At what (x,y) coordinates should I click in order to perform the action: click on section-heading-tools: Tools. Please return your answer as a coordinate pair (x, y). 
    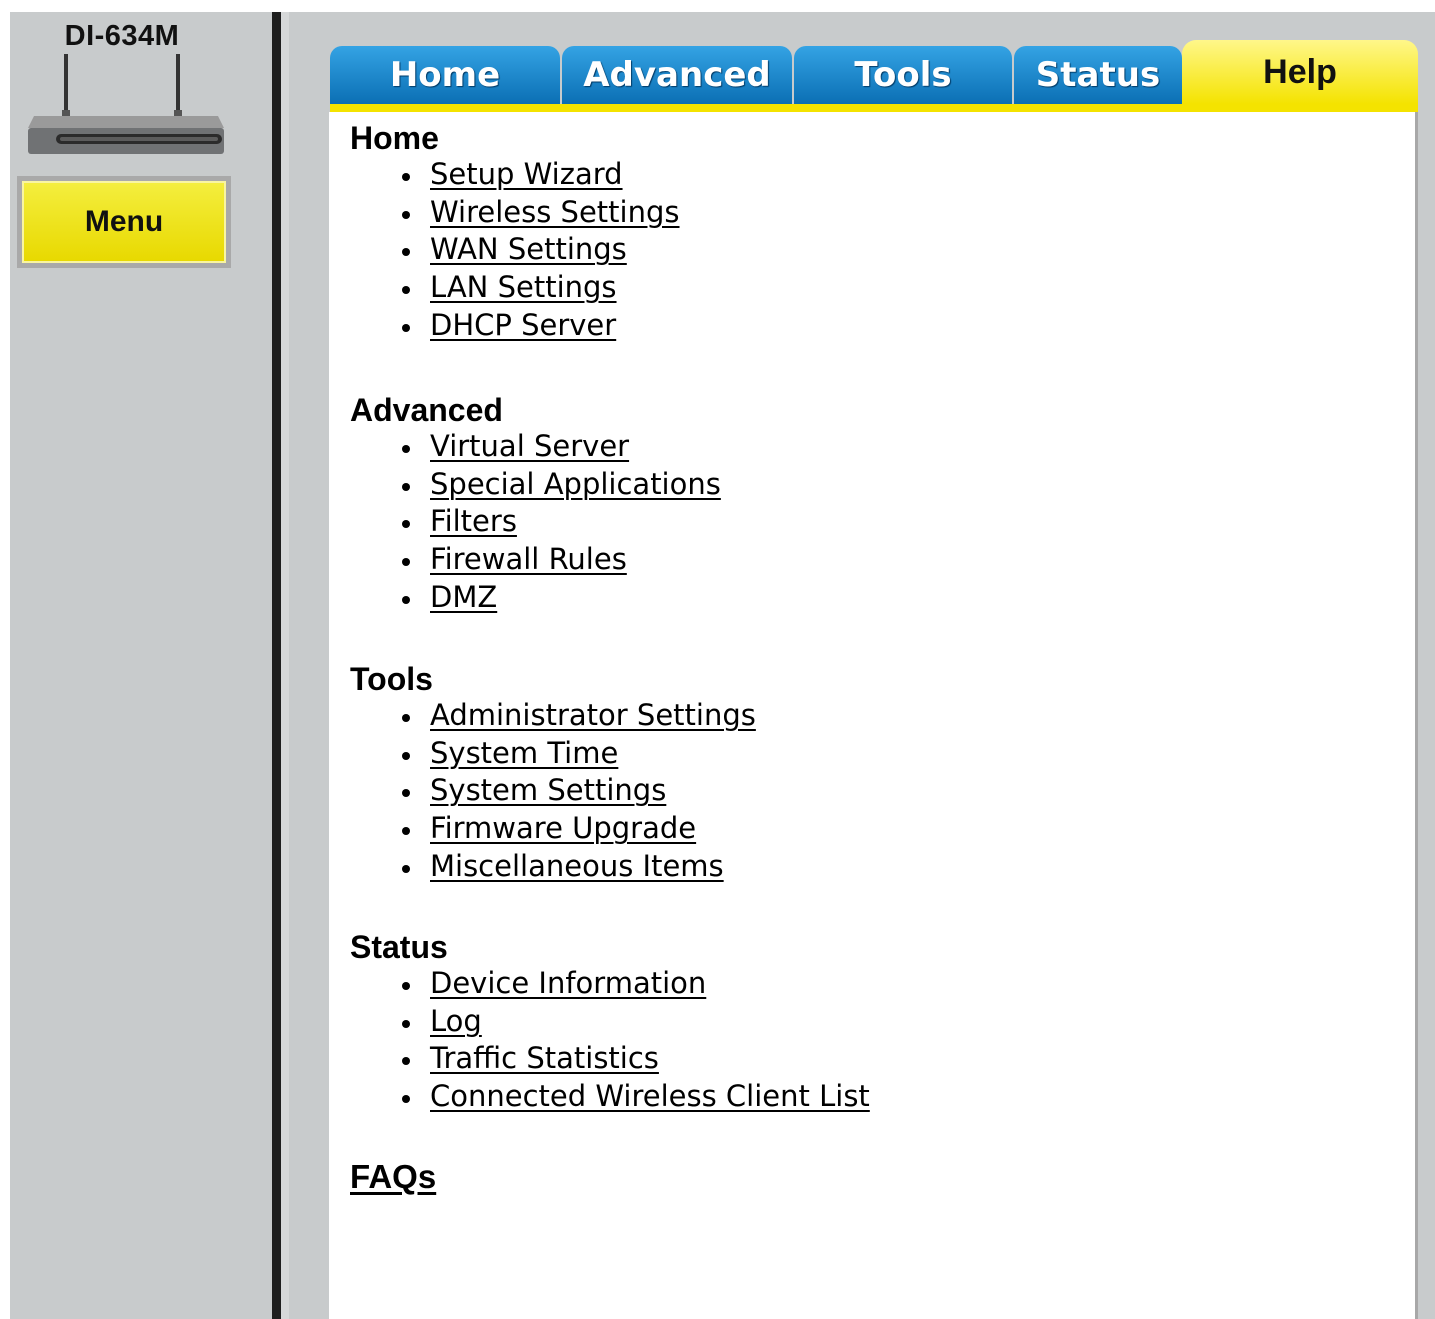
    Looking at the image, I should click on (391, 679).